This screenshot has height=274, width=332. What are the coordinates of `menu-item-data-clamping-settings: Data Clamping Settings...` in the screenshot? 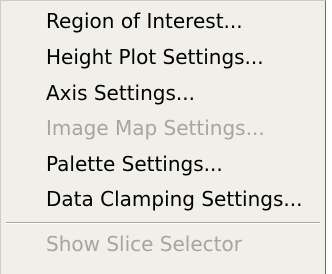 It's located at (163, 199).